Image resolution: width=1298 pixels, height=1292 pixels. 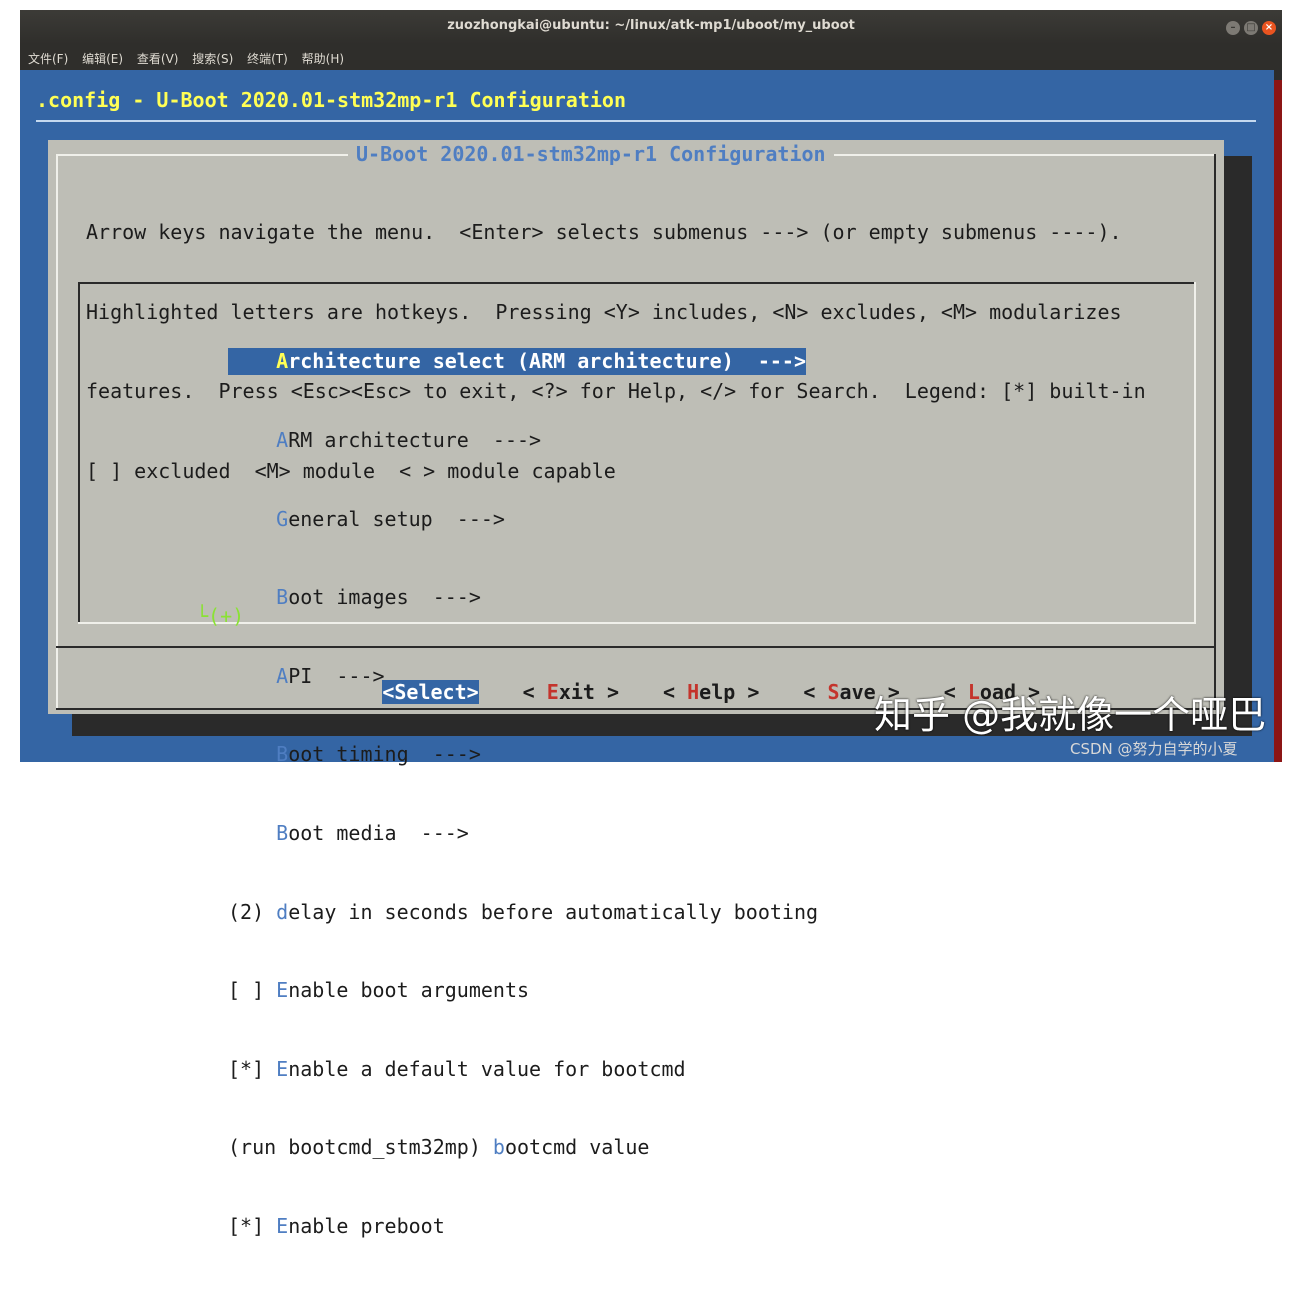 What do you see at coordinates (1070, 715) in the screenshot?
I see `zhihu-watermark: 知乎 @我就像一个哑巴` at bounding box center [1070, 715].